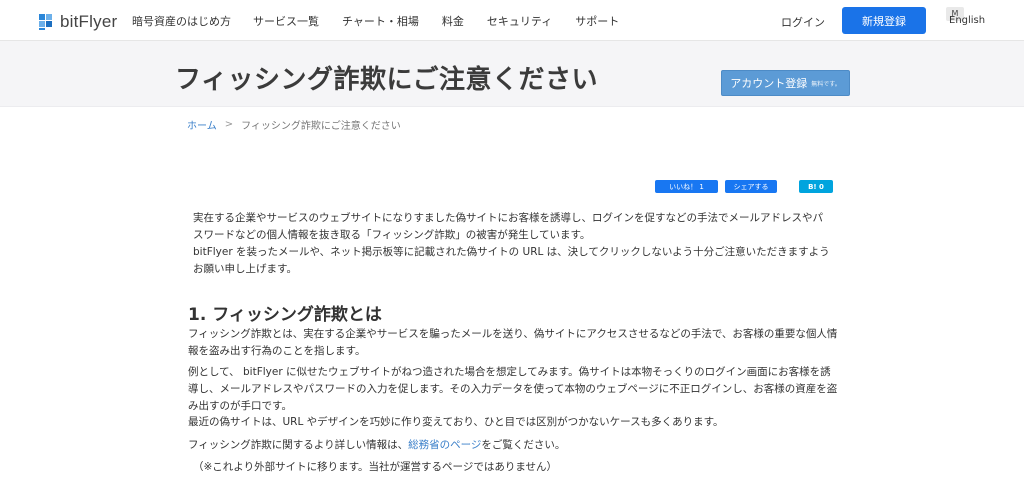 This screenshot has height=487, width=1024. I want to click on section1-paragraph-4: フィッシング詐欺に関するより詳しい情報は、総務省のページをご覧ください。, so click(513, 445).